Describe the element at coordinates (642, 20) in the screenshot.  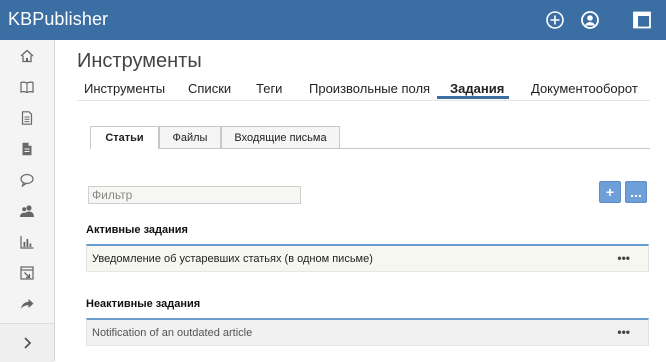
I see `window-icon` at that location.